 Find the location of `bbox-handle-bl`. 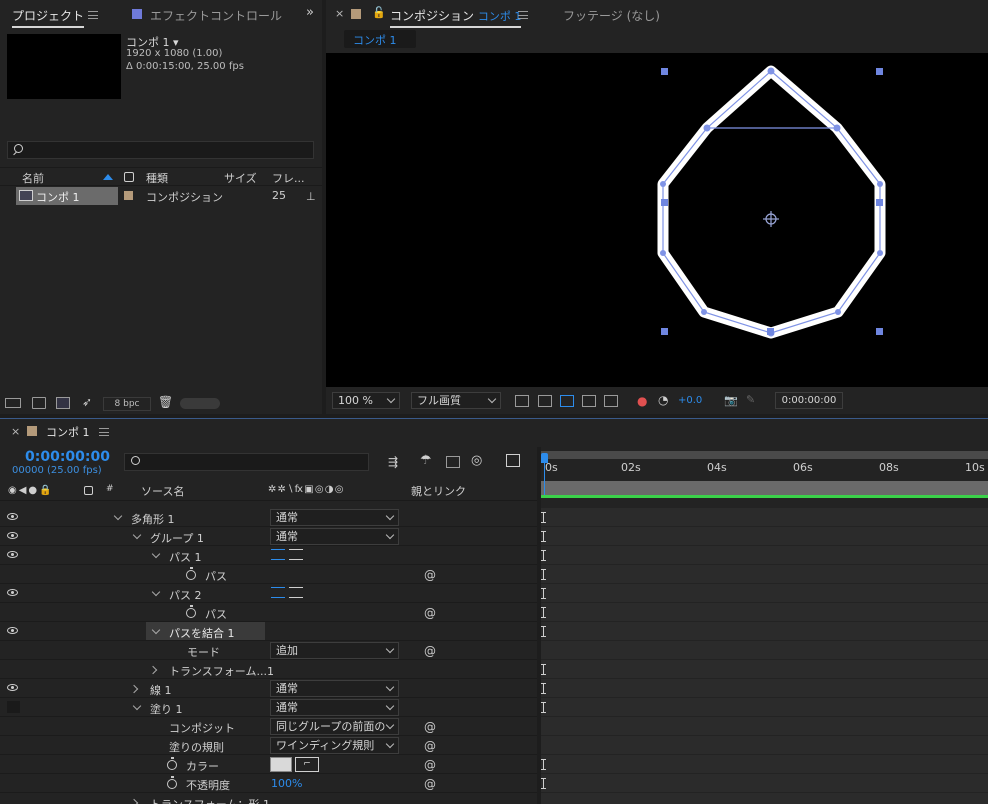

bbox-handle-bl is located at coordinates (664, 331).